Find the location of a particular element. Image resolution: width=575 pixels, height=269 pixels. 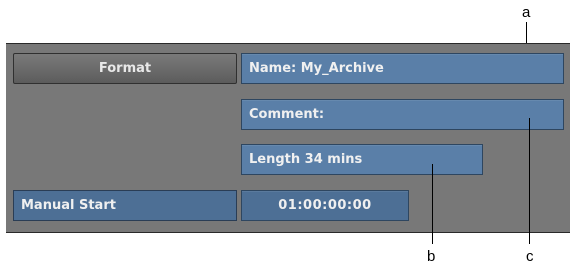

callout-label-c: c is located at coordinates (530, 256).